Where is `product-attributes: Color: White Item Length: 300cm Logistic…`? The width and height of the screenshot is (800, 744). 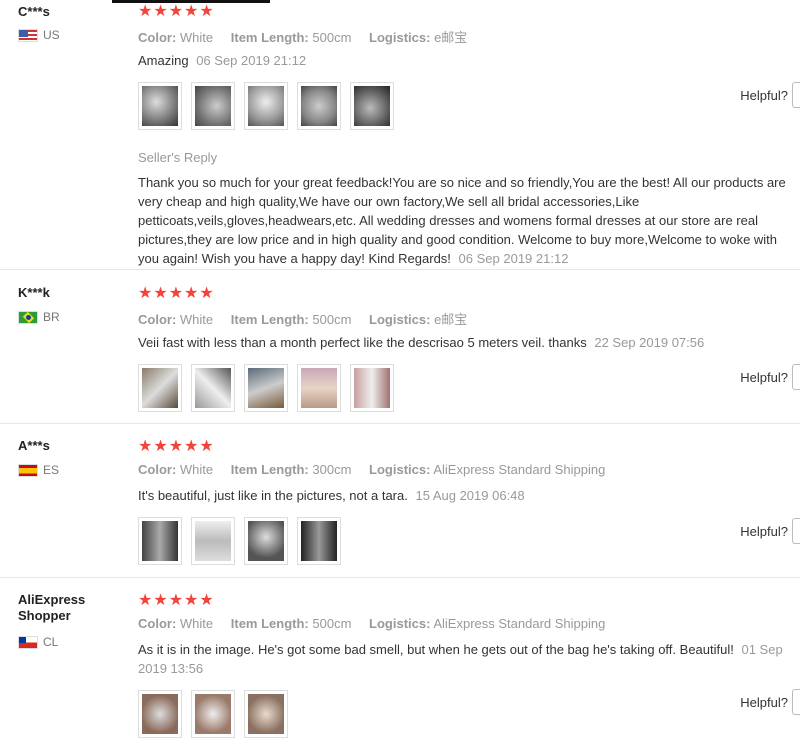 product-attributes: Color: White Item Length: 300cm Logistic… is located at coordinates (372, 469).